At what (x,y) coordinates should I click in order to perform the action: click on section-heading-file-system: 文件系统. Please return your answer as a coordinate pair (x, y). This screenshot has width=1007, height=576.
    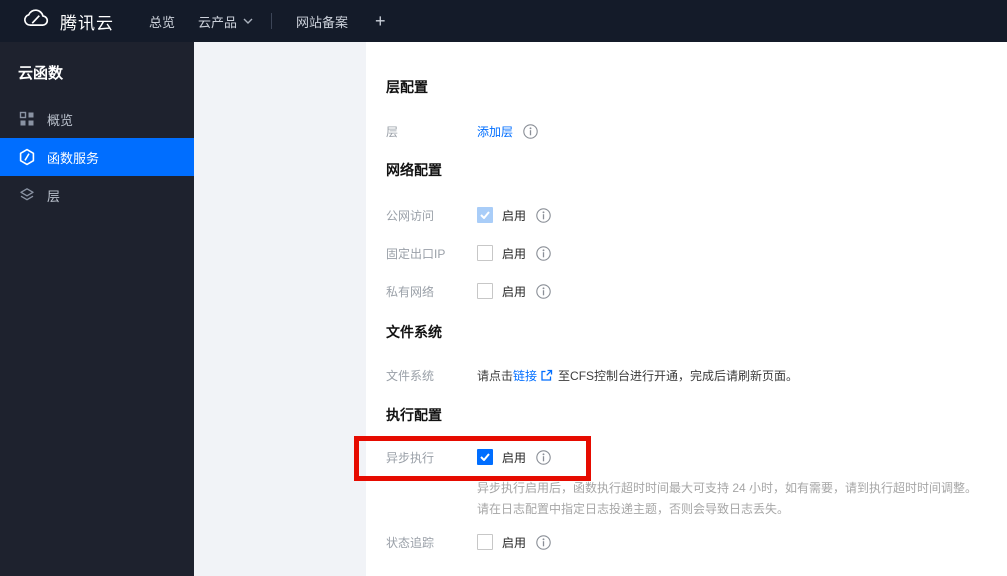
    Looking at the image, I should click on (414, 332).